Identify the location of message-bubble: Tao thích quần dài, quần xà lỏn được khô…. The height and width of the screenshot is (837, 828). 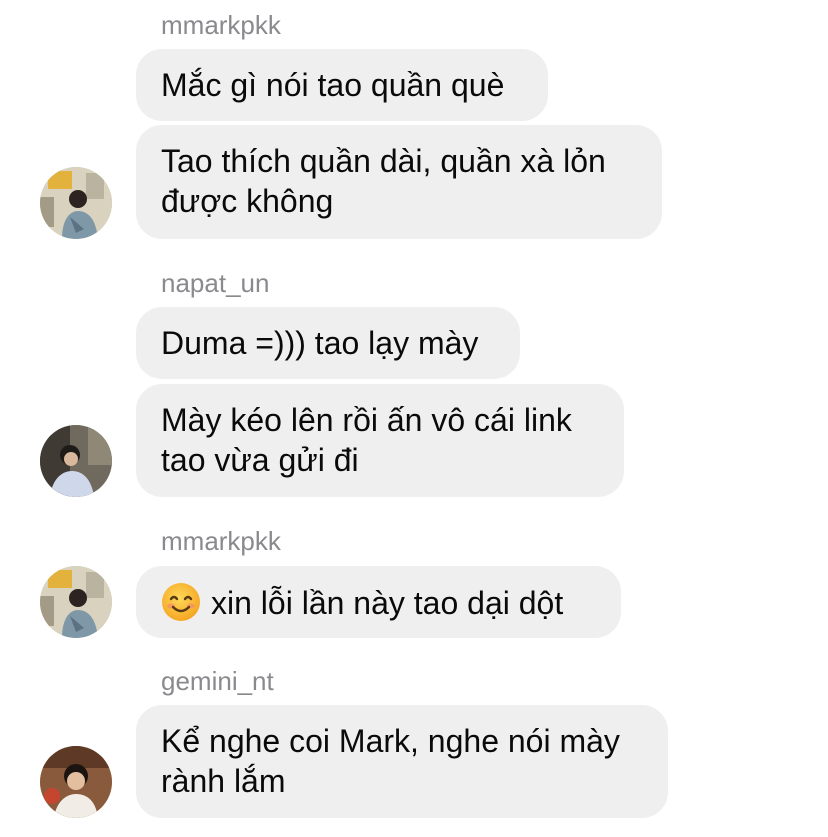
(399, 182).